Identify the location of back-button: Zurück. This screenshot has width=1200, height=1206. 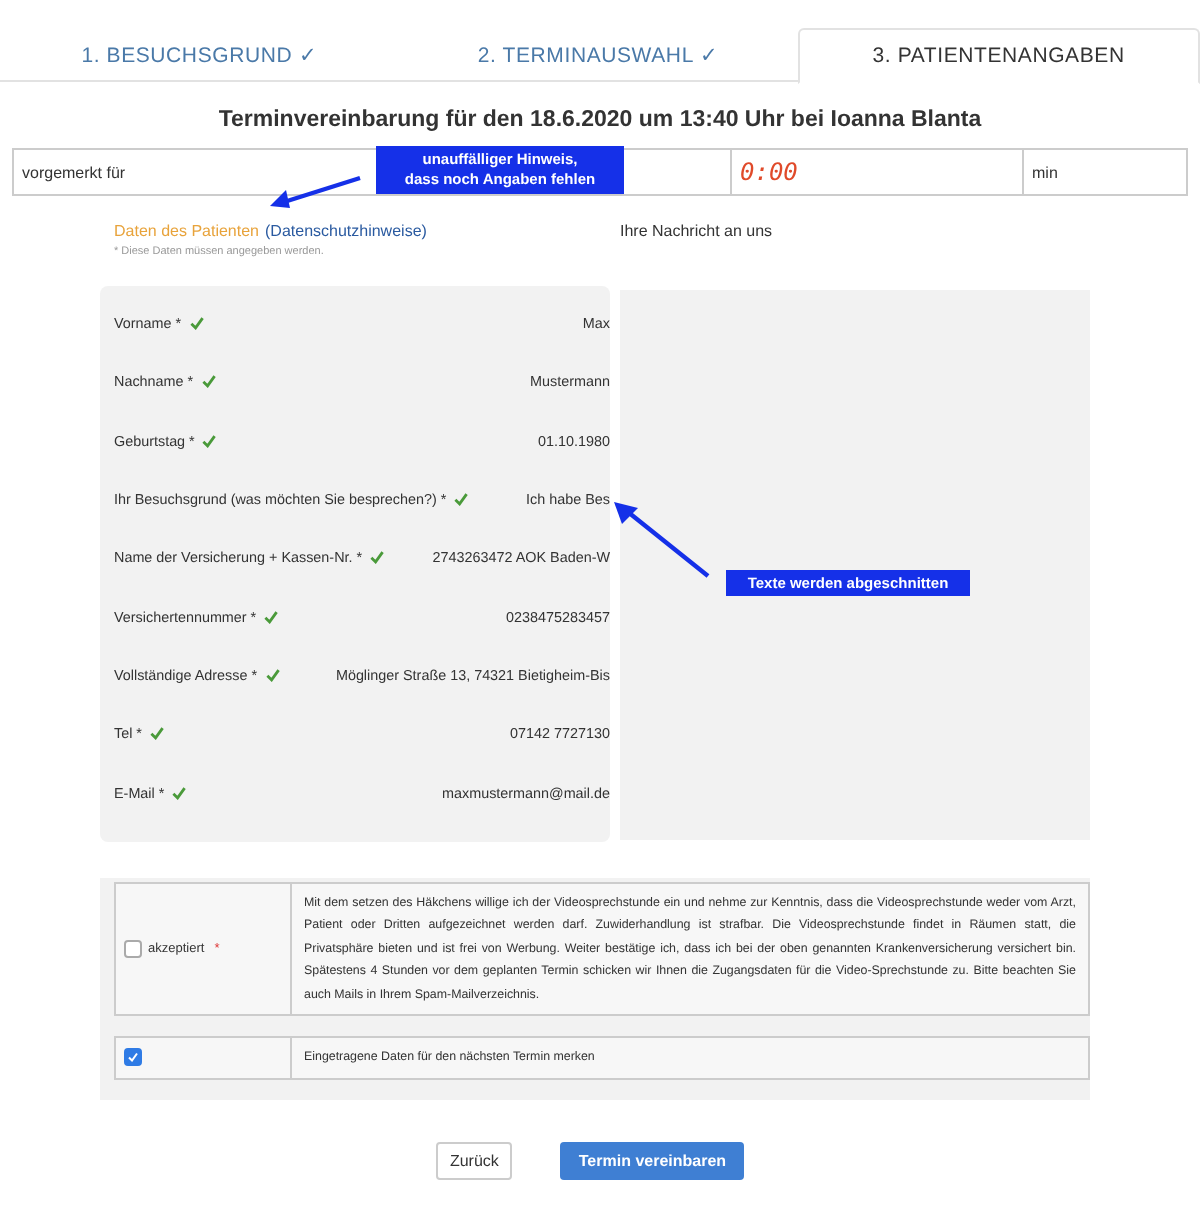
(474, 1160).